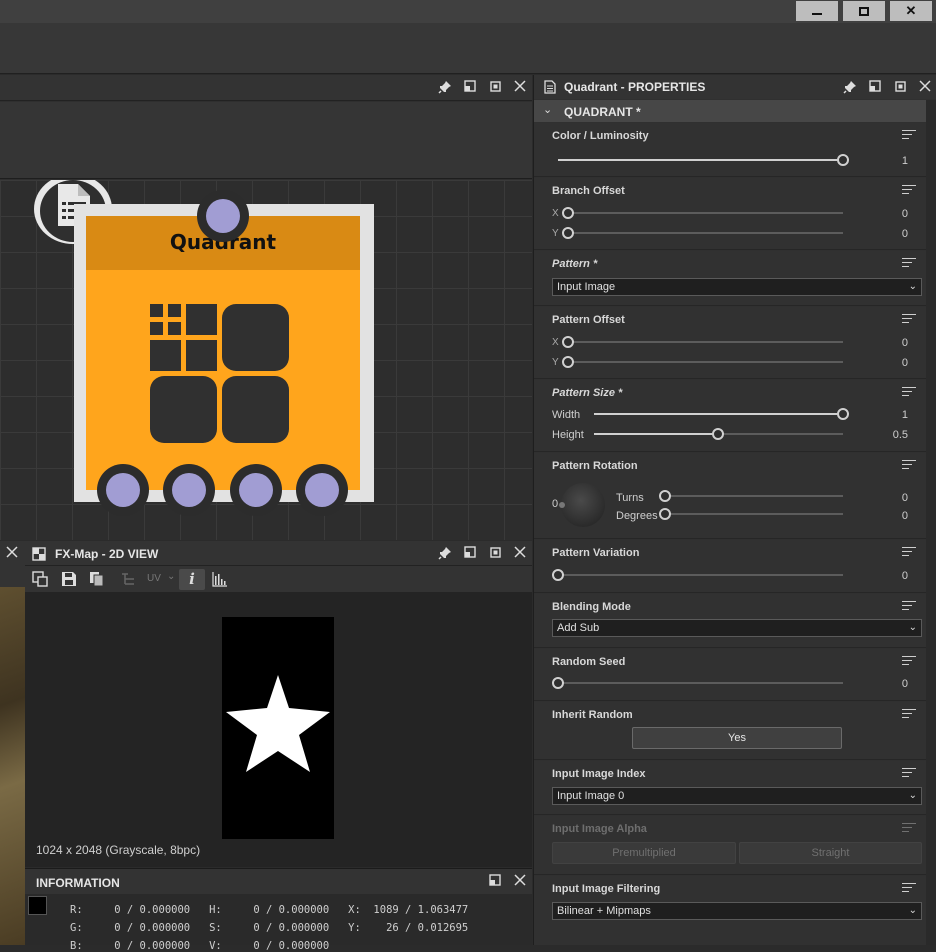 The width and height of the screenshot is (936, 952). What do you see at coordinates (555, 342) in the screenshot?
I see `x-label: X` at bounding box center [555, 342].